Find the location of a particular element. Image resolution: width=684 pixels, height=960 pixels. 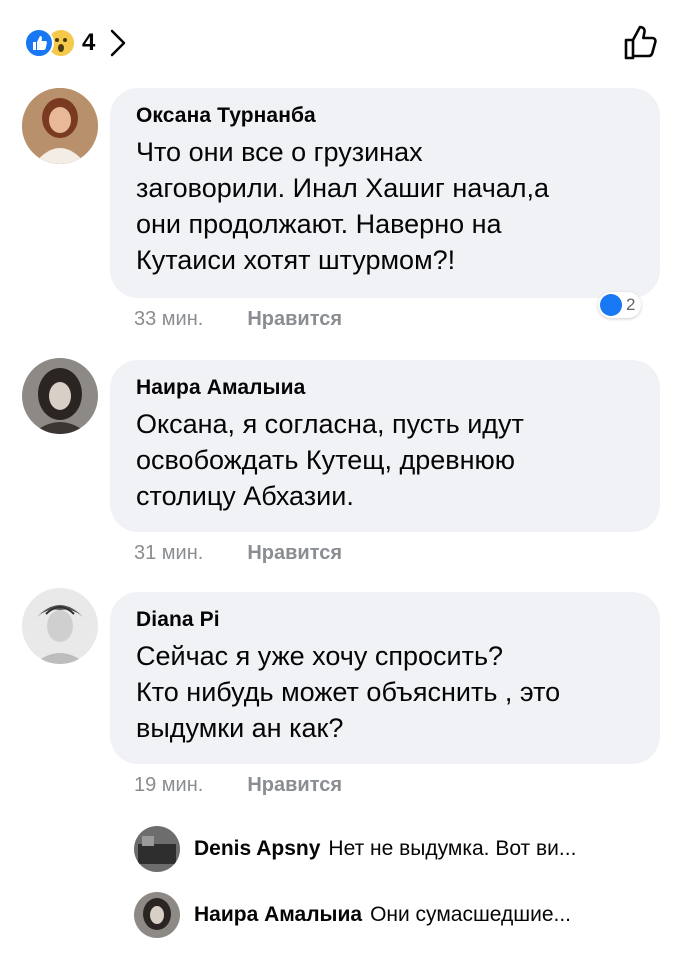

reactions-bar: 4 is located at coordinates (342, 44).